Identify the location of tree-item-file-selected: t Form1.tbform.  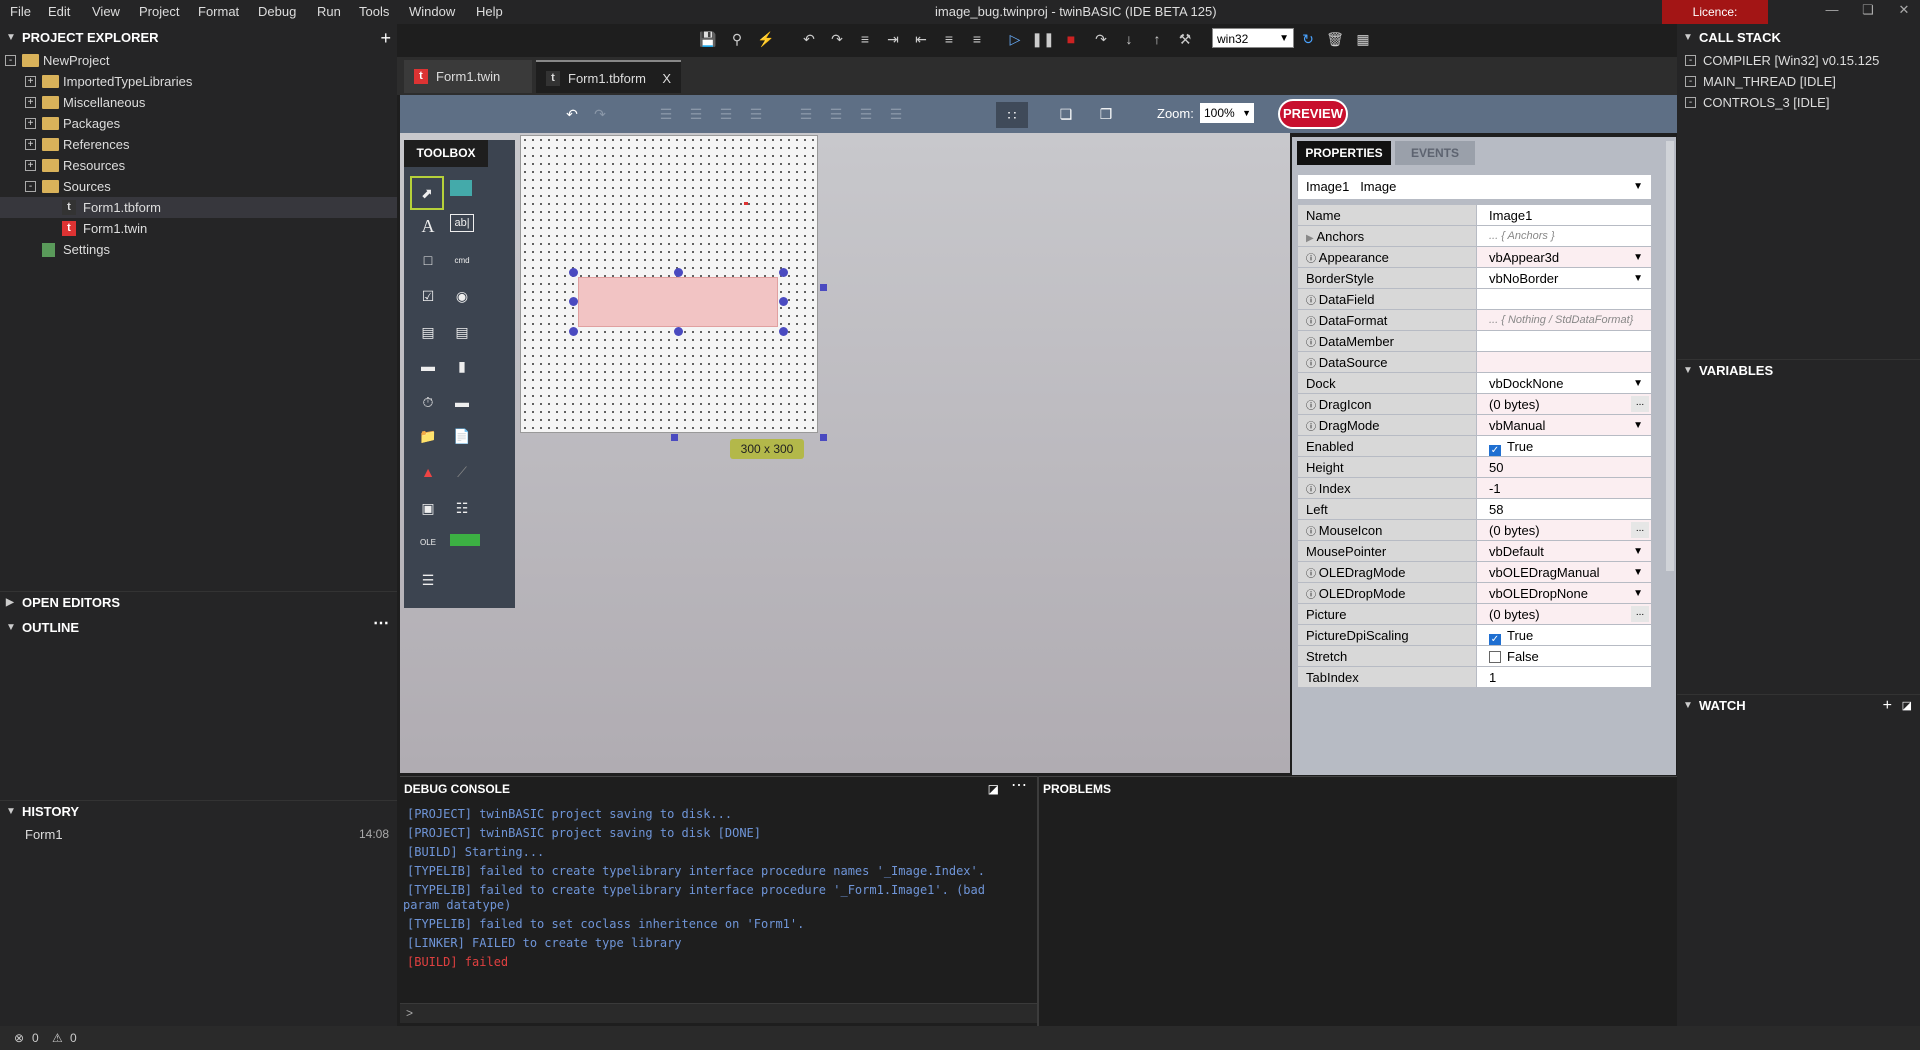
(198, 207).